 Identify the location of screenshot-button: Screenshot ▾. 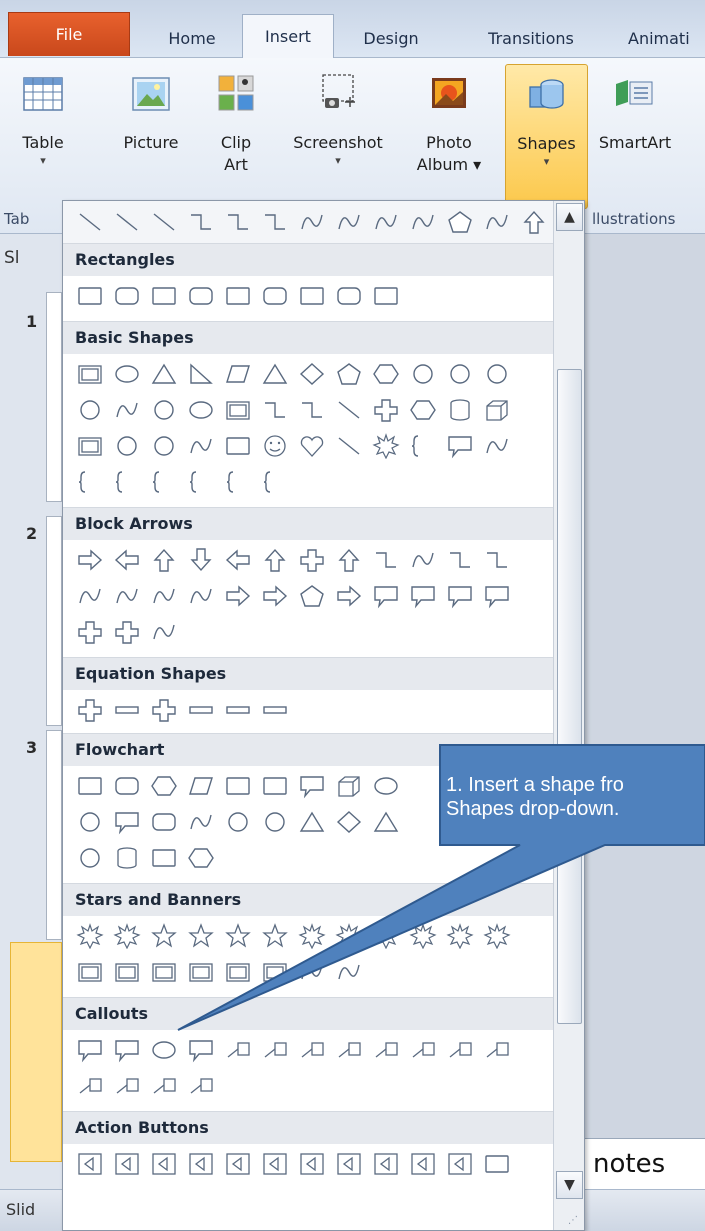
(338, 136).